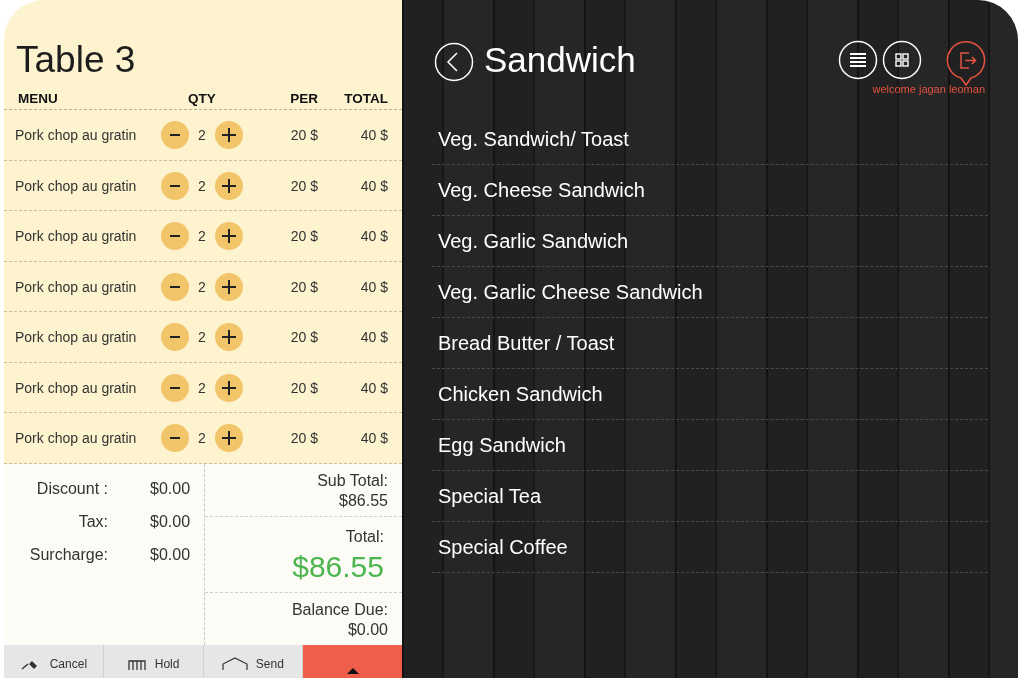 The height and width of the screenshot is (678, 1024). I want to click on back-button, so click(454, 62).